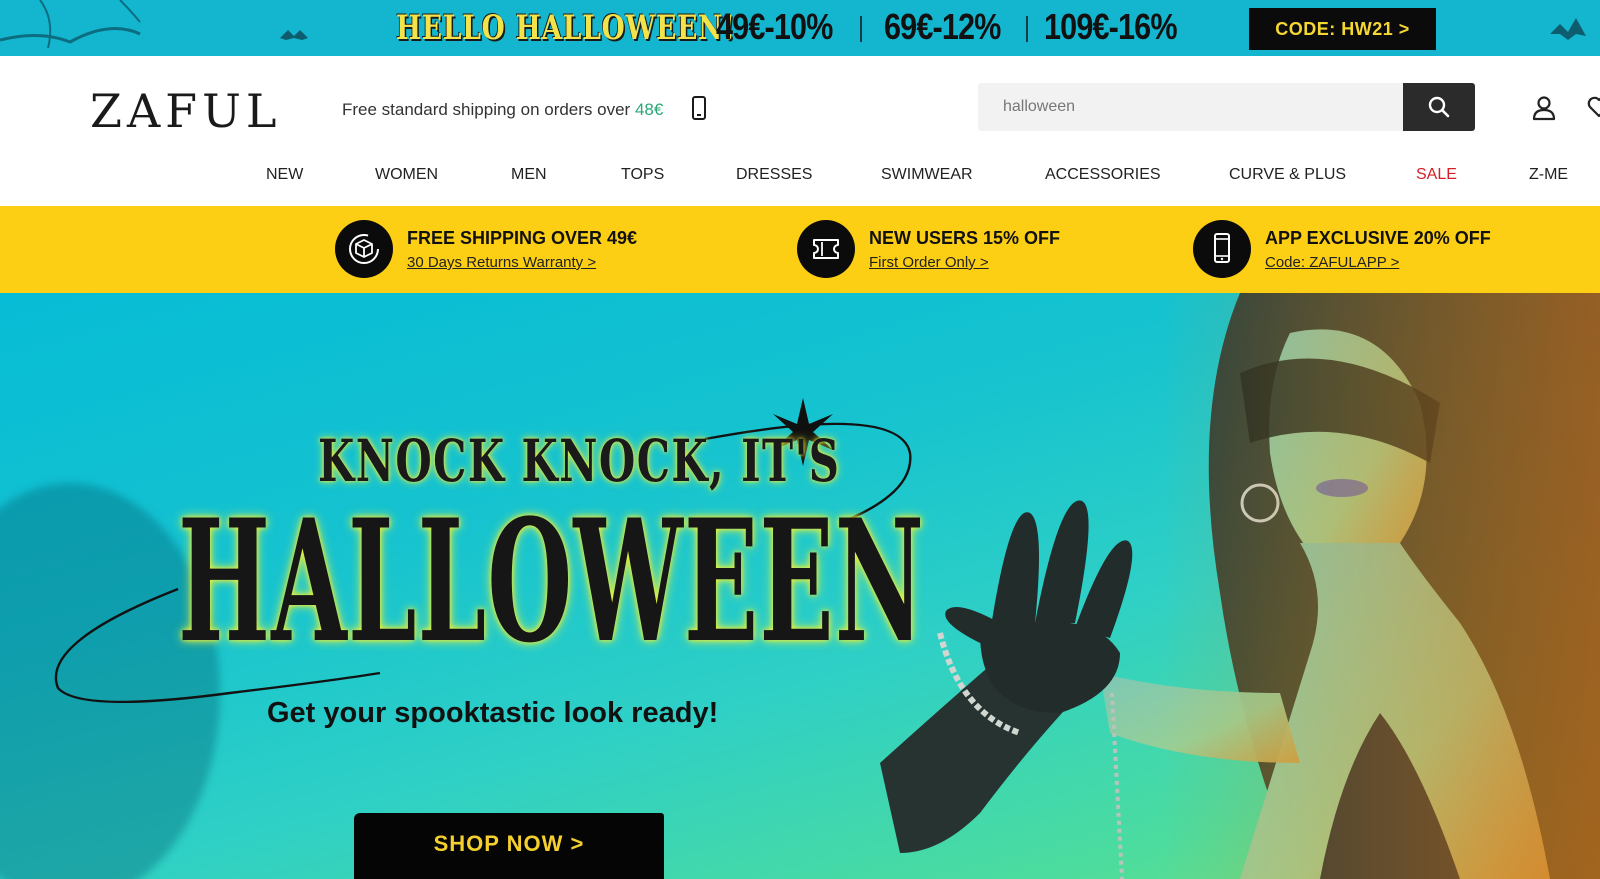 Image resolution: width=1600 pixels, height=879 pixels. What do you see at coordinates (185, 111) in the screenshot?
I see `logo: ZAFUL` at bounding box center [185, 111].